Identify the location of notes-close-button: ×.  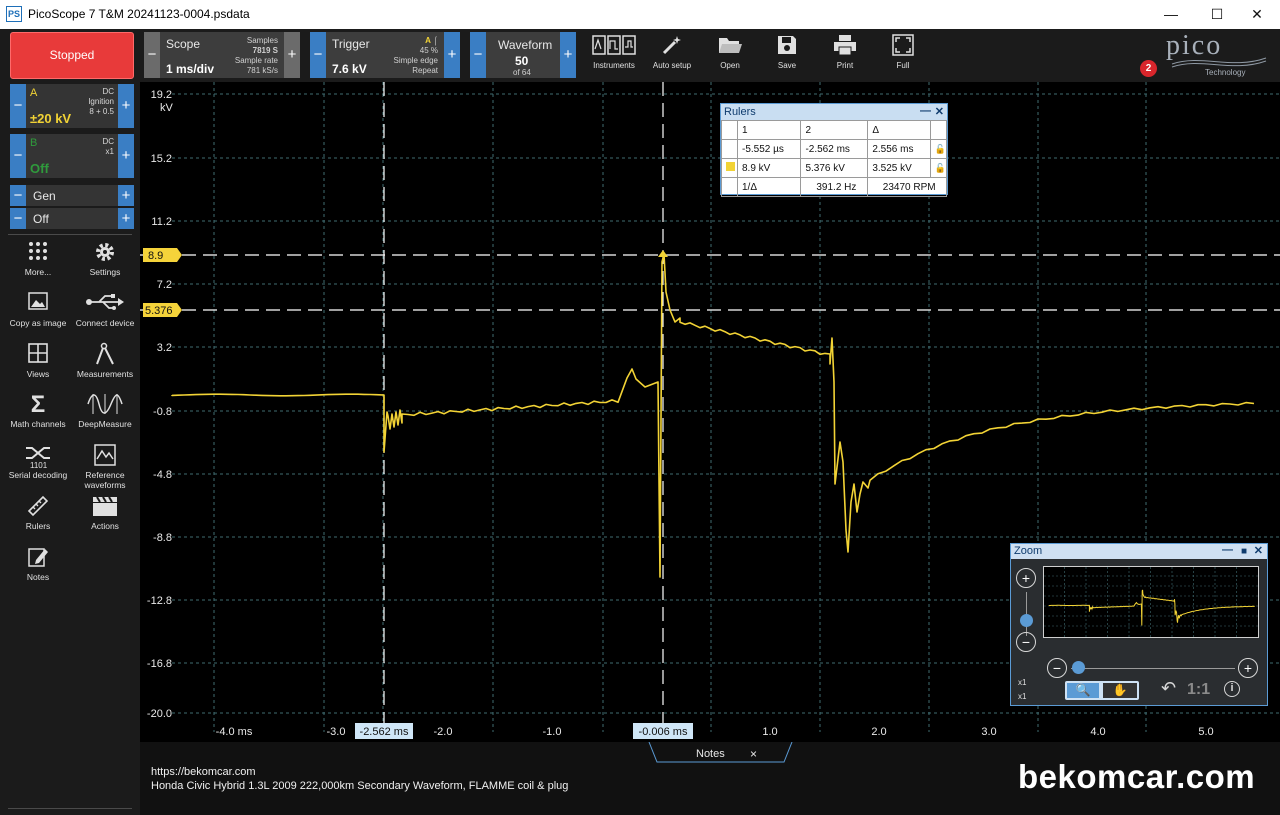
(753, 754).